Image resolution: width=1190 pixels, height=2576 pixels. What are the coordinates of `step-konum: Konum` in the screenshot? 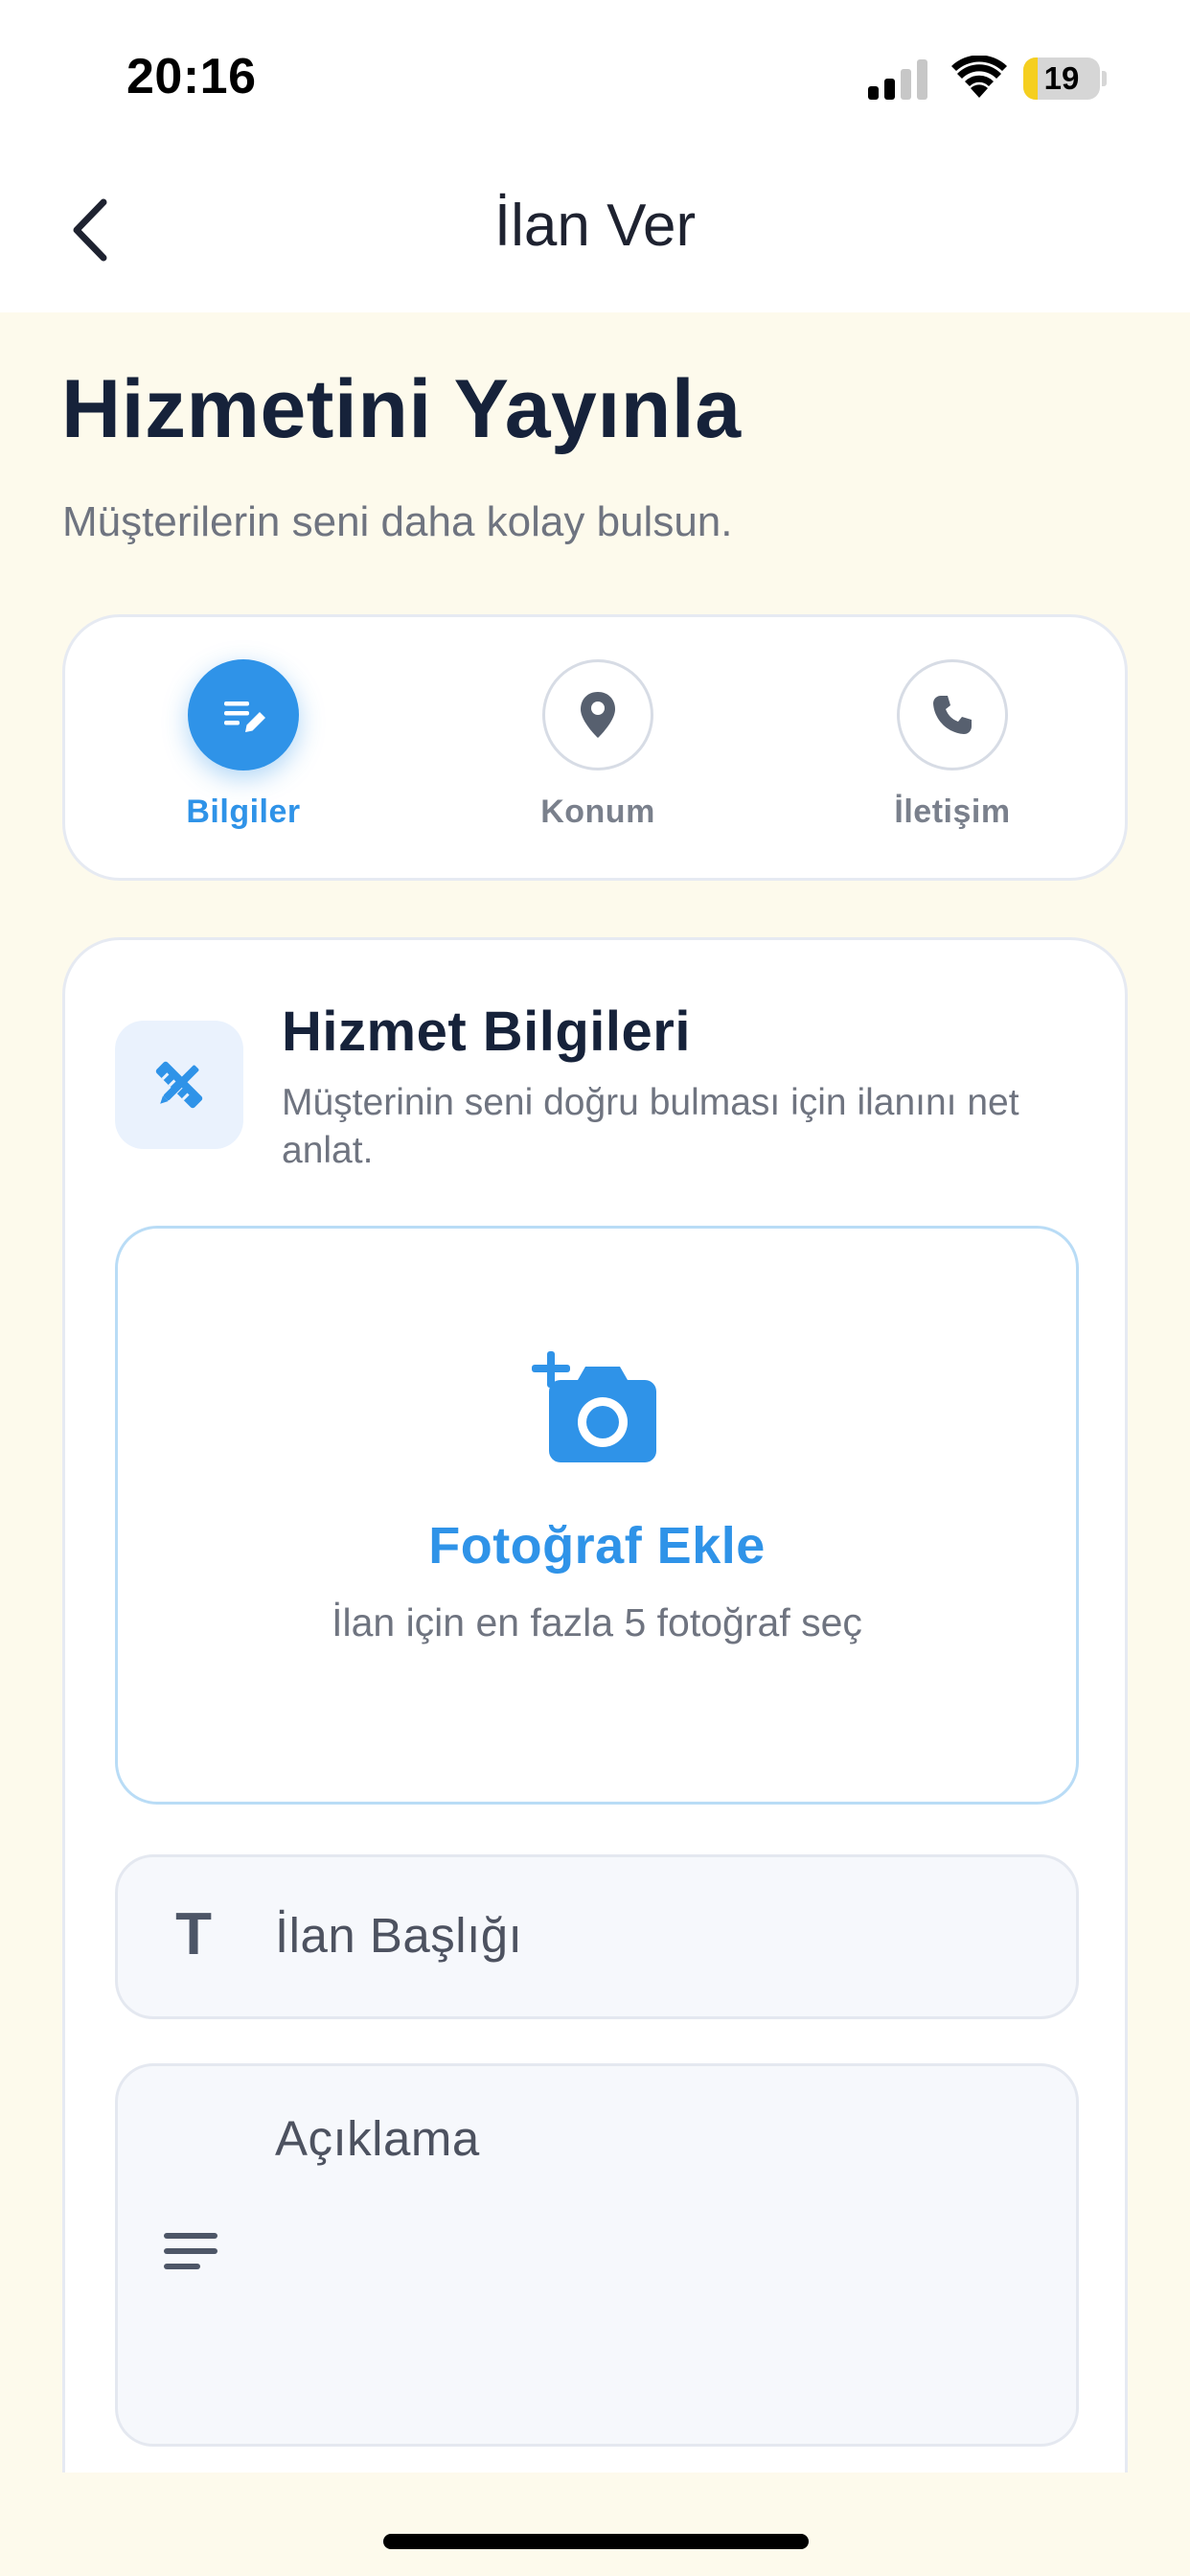 It's located at (598, 755).